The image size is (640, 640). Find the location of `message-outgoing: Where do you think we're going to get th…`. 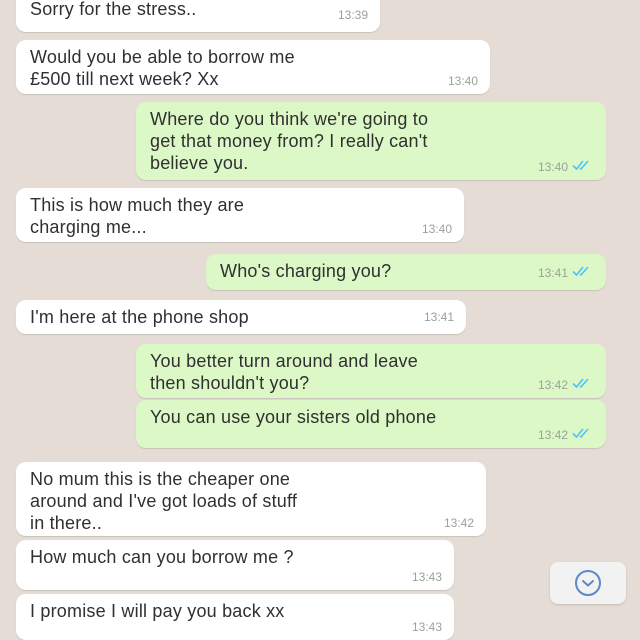

message-outgoing: Where do you think we're going to get th… is located at coordinates (371, 141).